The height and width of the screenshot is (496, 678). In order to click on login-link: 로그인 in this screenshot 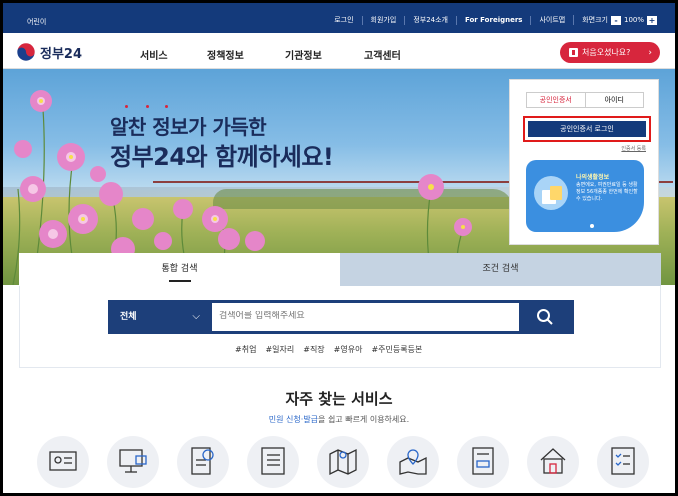, I will do `click(343, 20)`.